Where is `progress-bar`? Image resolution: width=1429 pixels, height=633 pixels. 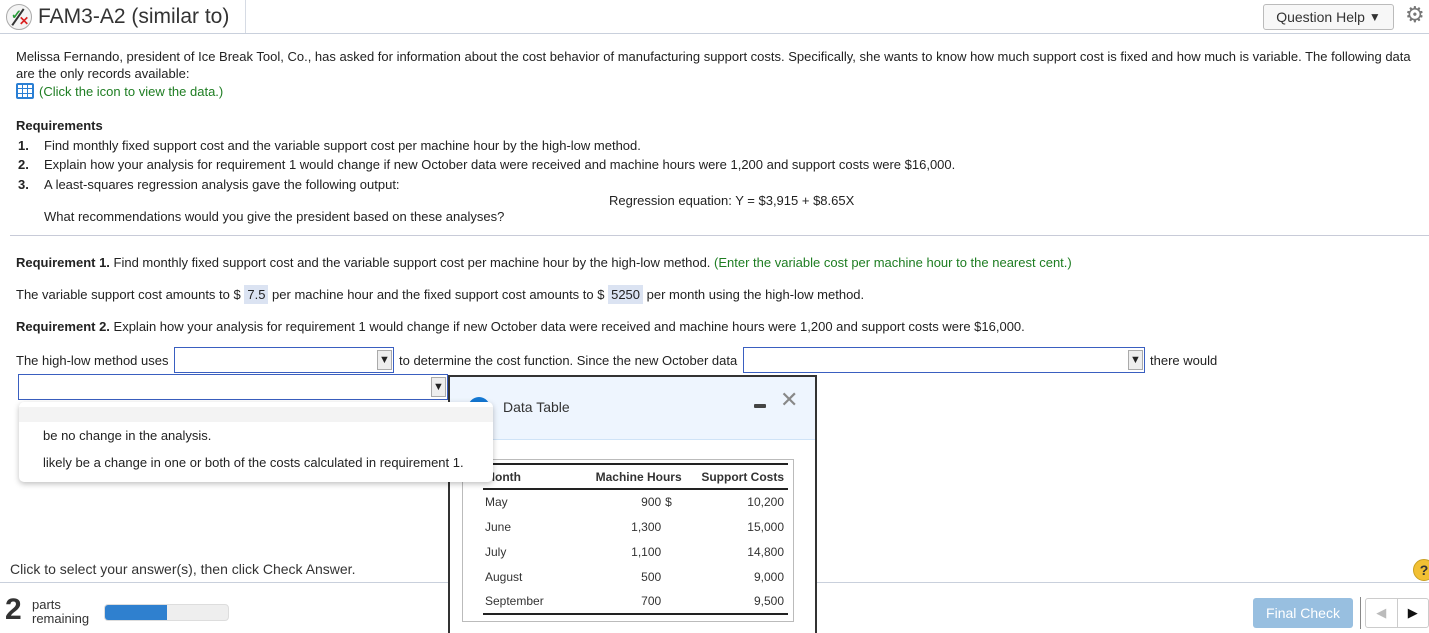
progress-bar is located at coordinates (166, 612).